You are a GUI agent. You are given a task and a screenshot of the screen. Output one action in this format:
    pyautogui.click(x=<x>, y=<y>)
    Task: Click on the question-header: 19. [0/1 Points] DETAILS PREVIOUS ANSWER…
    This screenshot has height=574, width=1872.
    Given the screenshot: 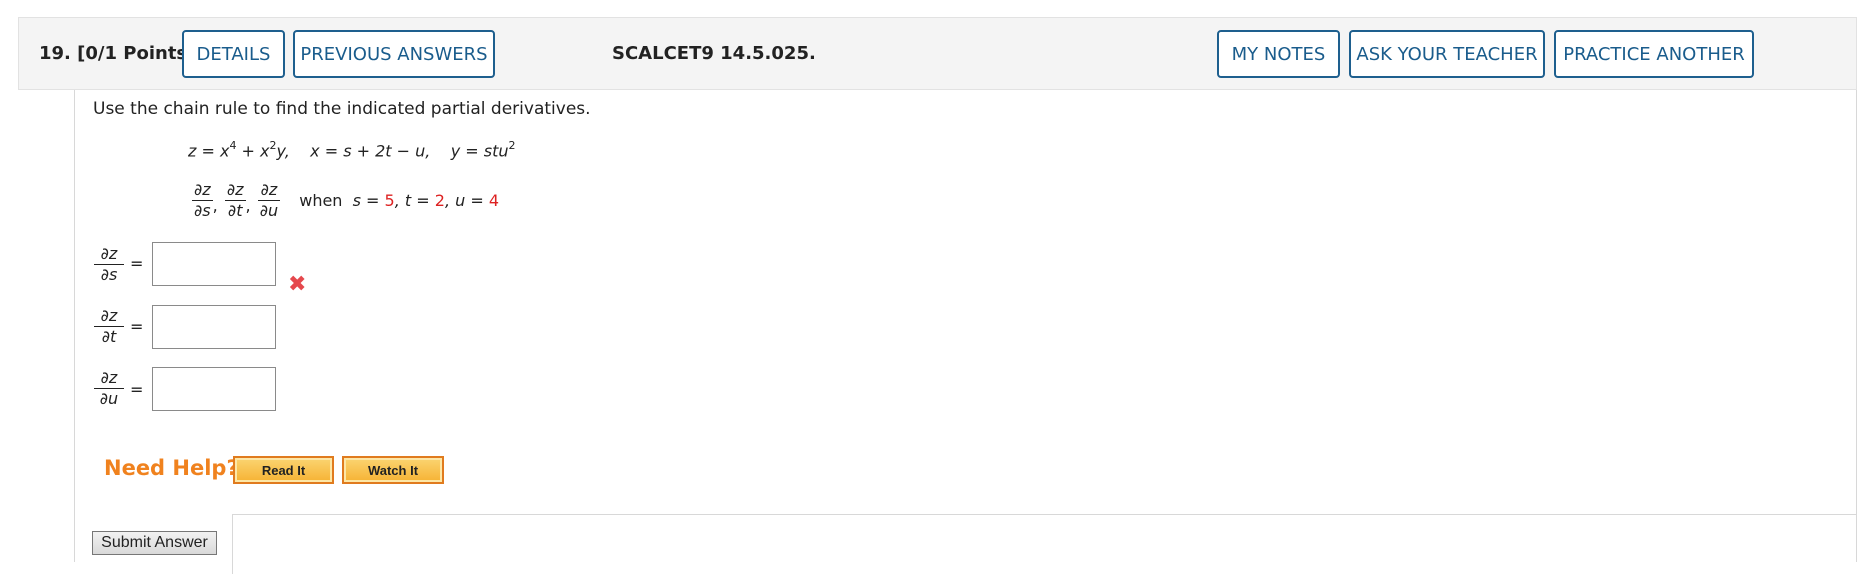 What is the action you would take?
    pyautogui.click(x=937, y=53)
    